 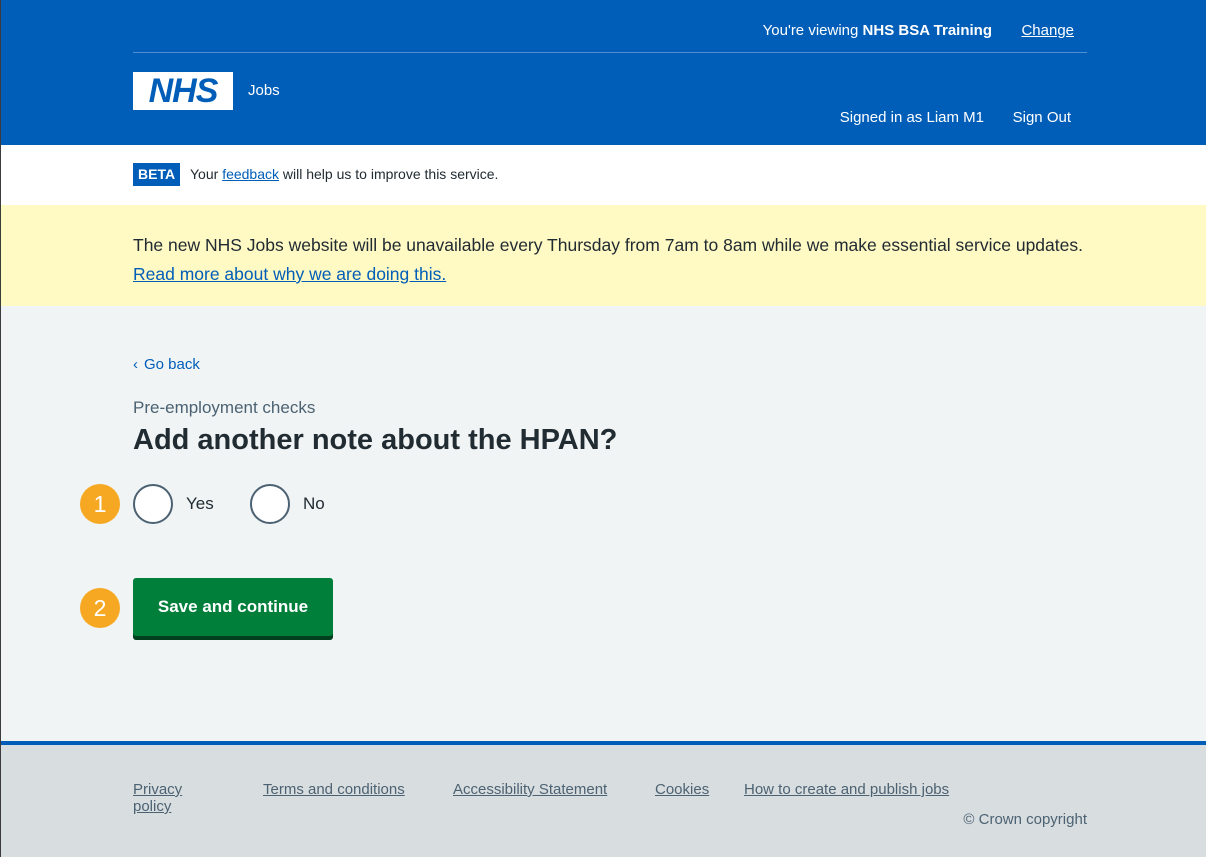 What do you see at coordinates (100, 608) in the screenshot?
I see `step-marker-2: 2` at bounding box center [100, 608].